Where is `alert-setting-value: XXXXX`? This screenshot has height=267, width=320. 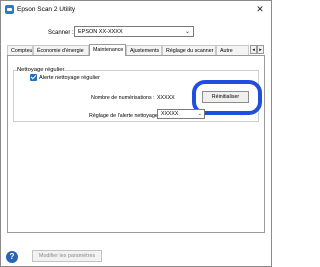 alert-setting-value: XXXXX is located at coordinates (170, 114).